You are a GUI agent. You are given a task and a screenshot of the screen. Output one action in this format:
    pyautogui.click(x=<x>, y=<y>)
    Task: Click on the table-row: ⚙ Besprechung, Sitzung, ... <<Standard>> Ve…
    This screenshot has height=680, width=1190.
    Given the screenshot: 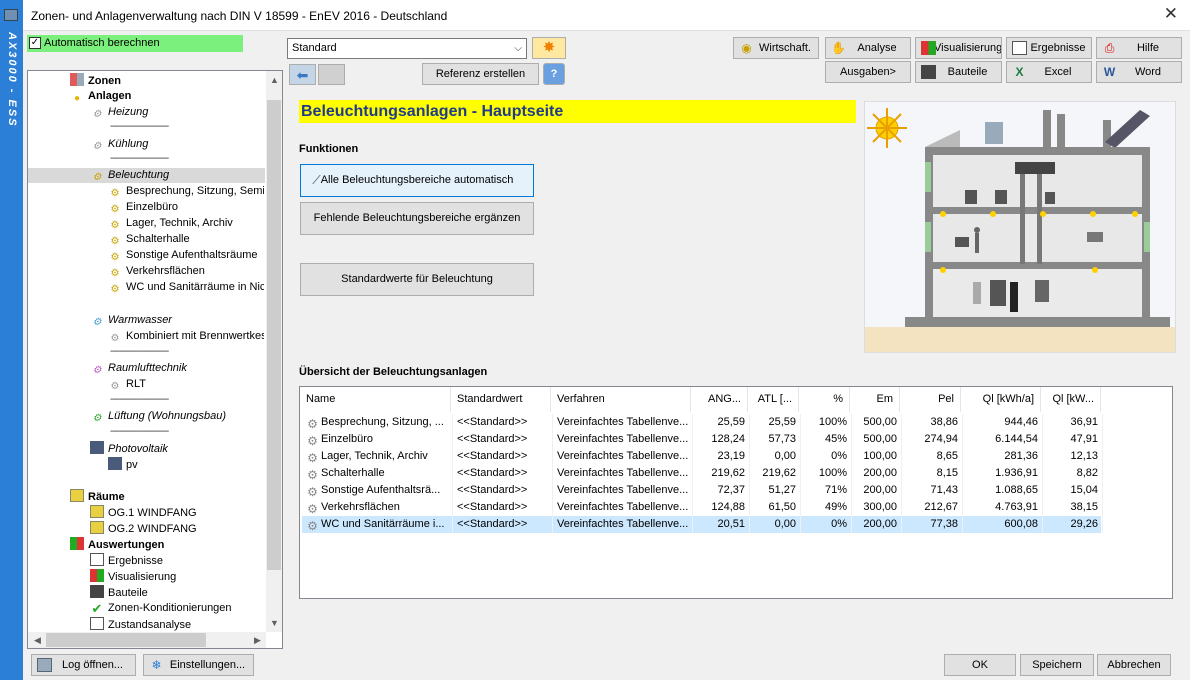 What is the action you would take?
    pyautogui.click(x=702, y=422)
    